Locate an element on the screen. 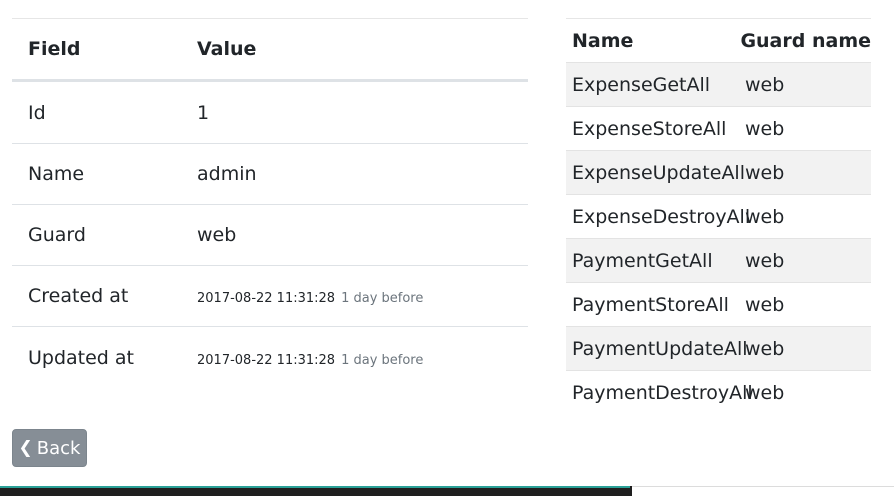  name-column-header: Name is located at coordinates (603, 40).